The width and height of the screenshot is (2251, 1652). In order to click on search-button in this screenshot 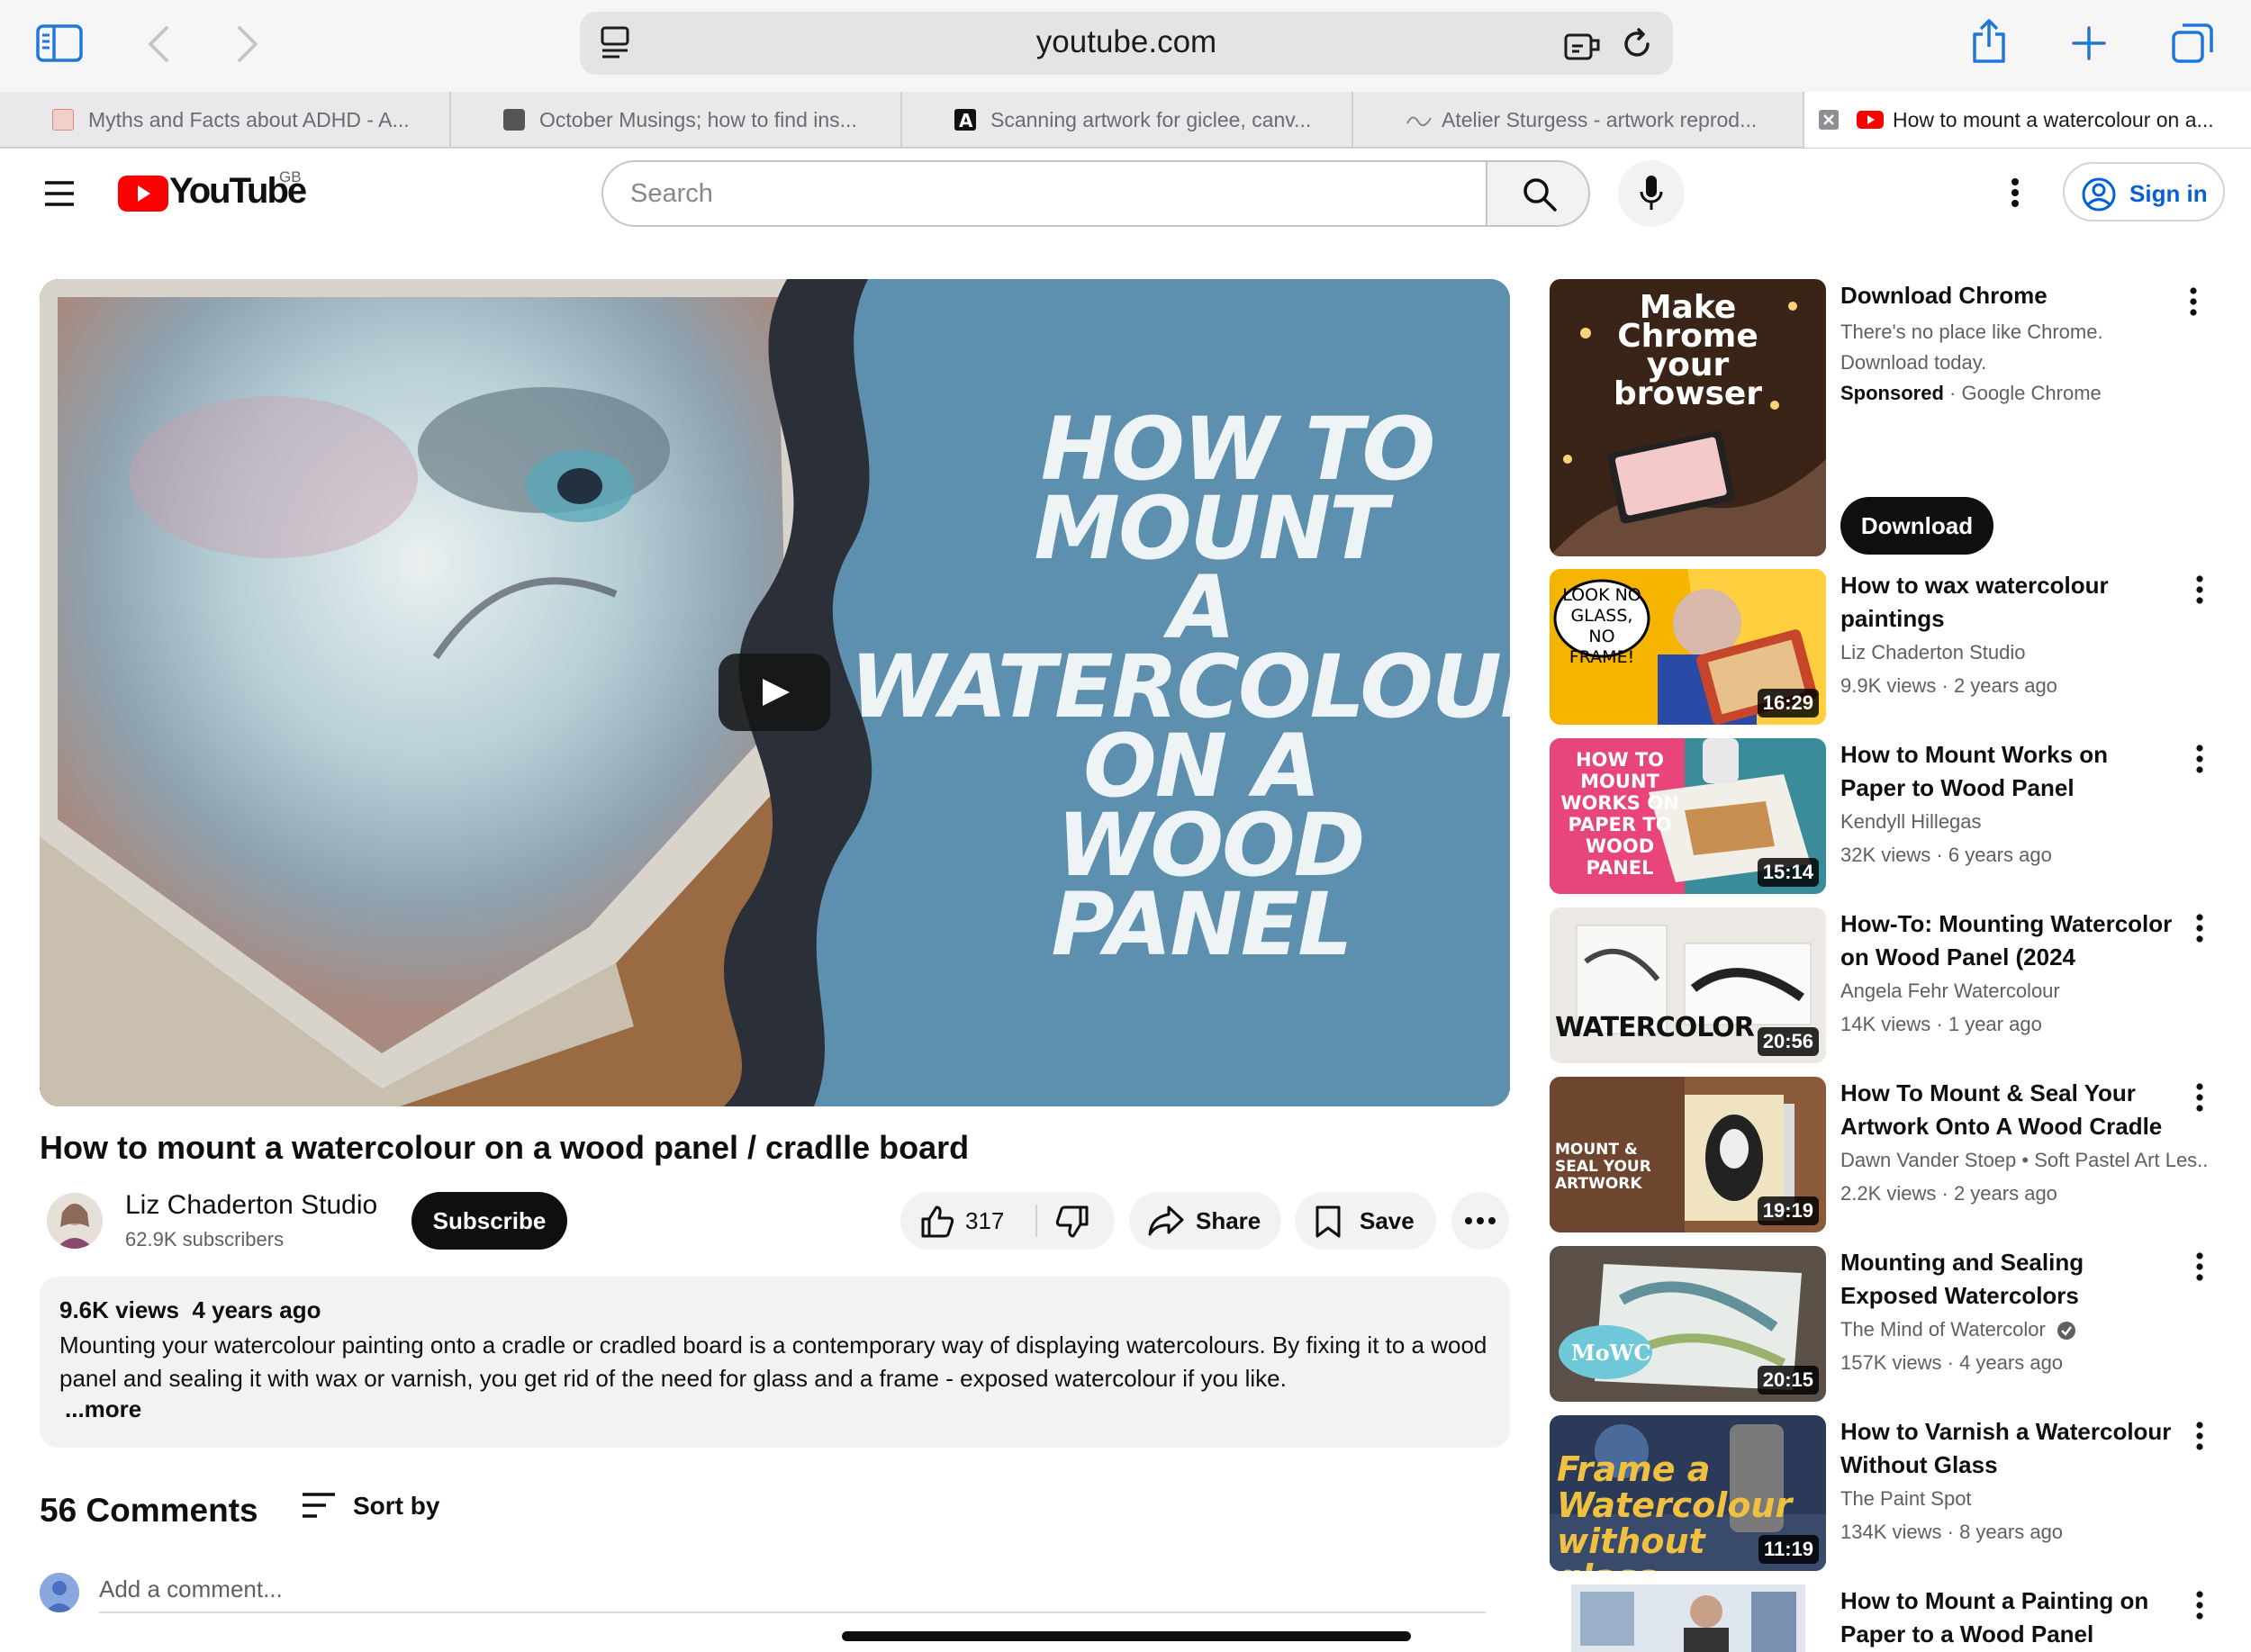, I will do `click(1538, 193)`.